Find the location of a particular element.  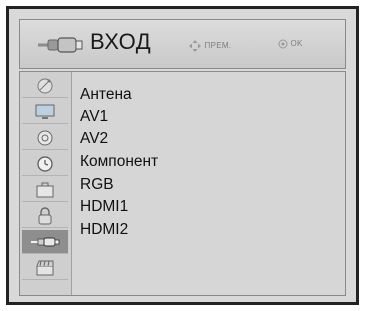

lock-icon is located at coordinates (45, 215).